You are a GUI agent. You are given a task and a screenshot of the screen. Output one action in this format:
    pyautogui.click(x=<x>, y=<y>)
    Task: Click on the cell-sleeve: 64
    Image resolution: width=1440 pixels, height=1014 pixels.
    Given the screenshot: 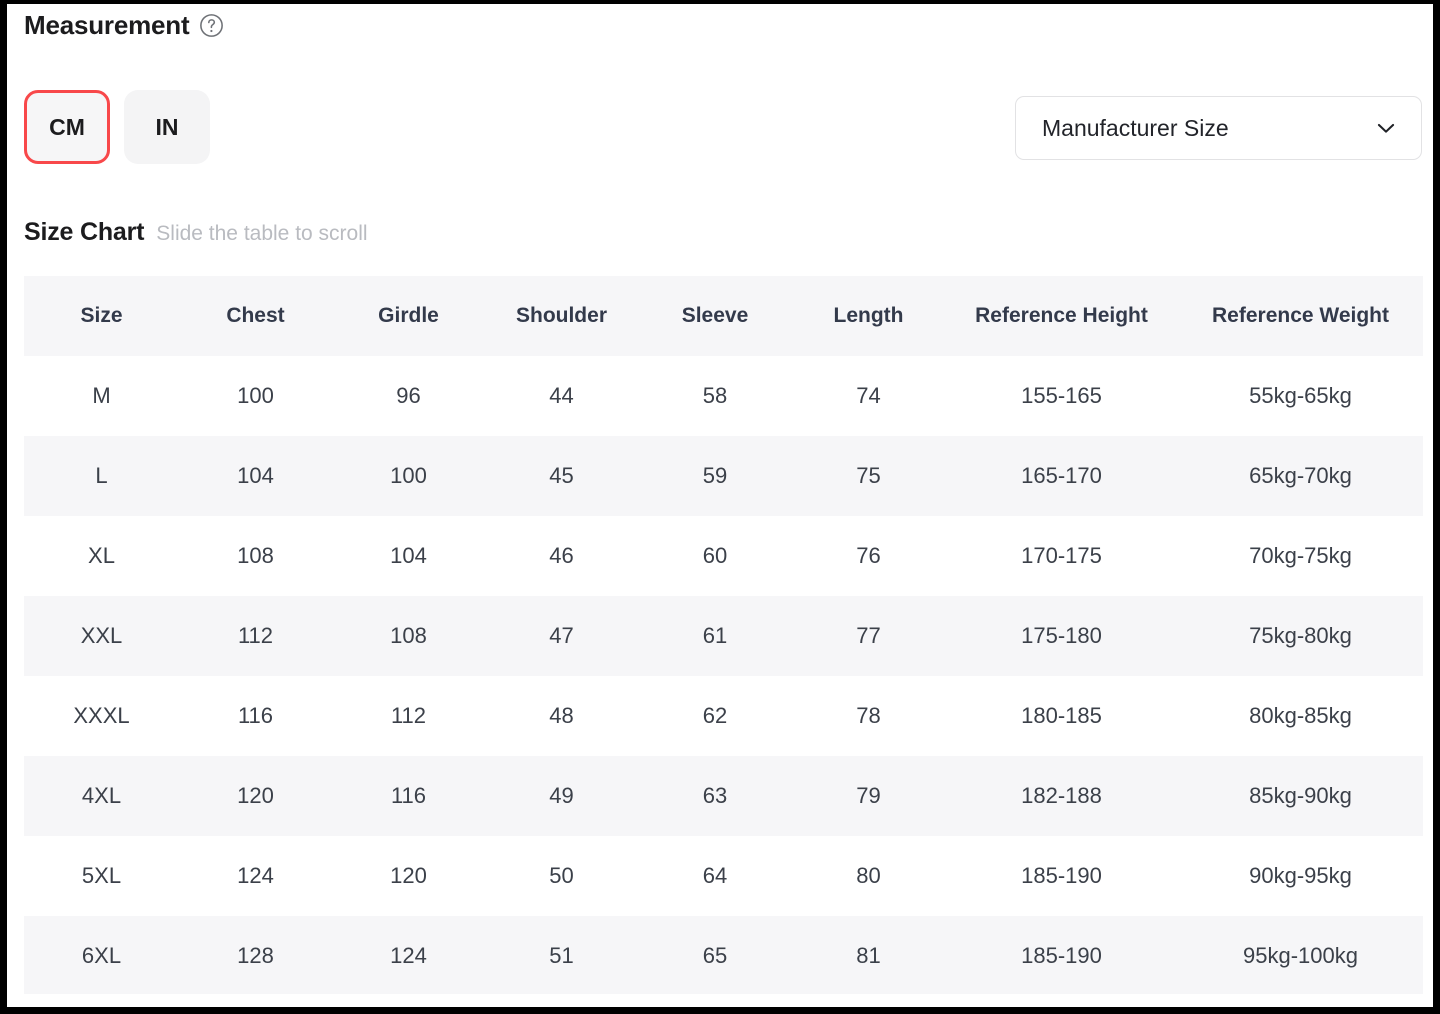 What is the action you would take?
    pyautogui.click(x=715, y=875)
    